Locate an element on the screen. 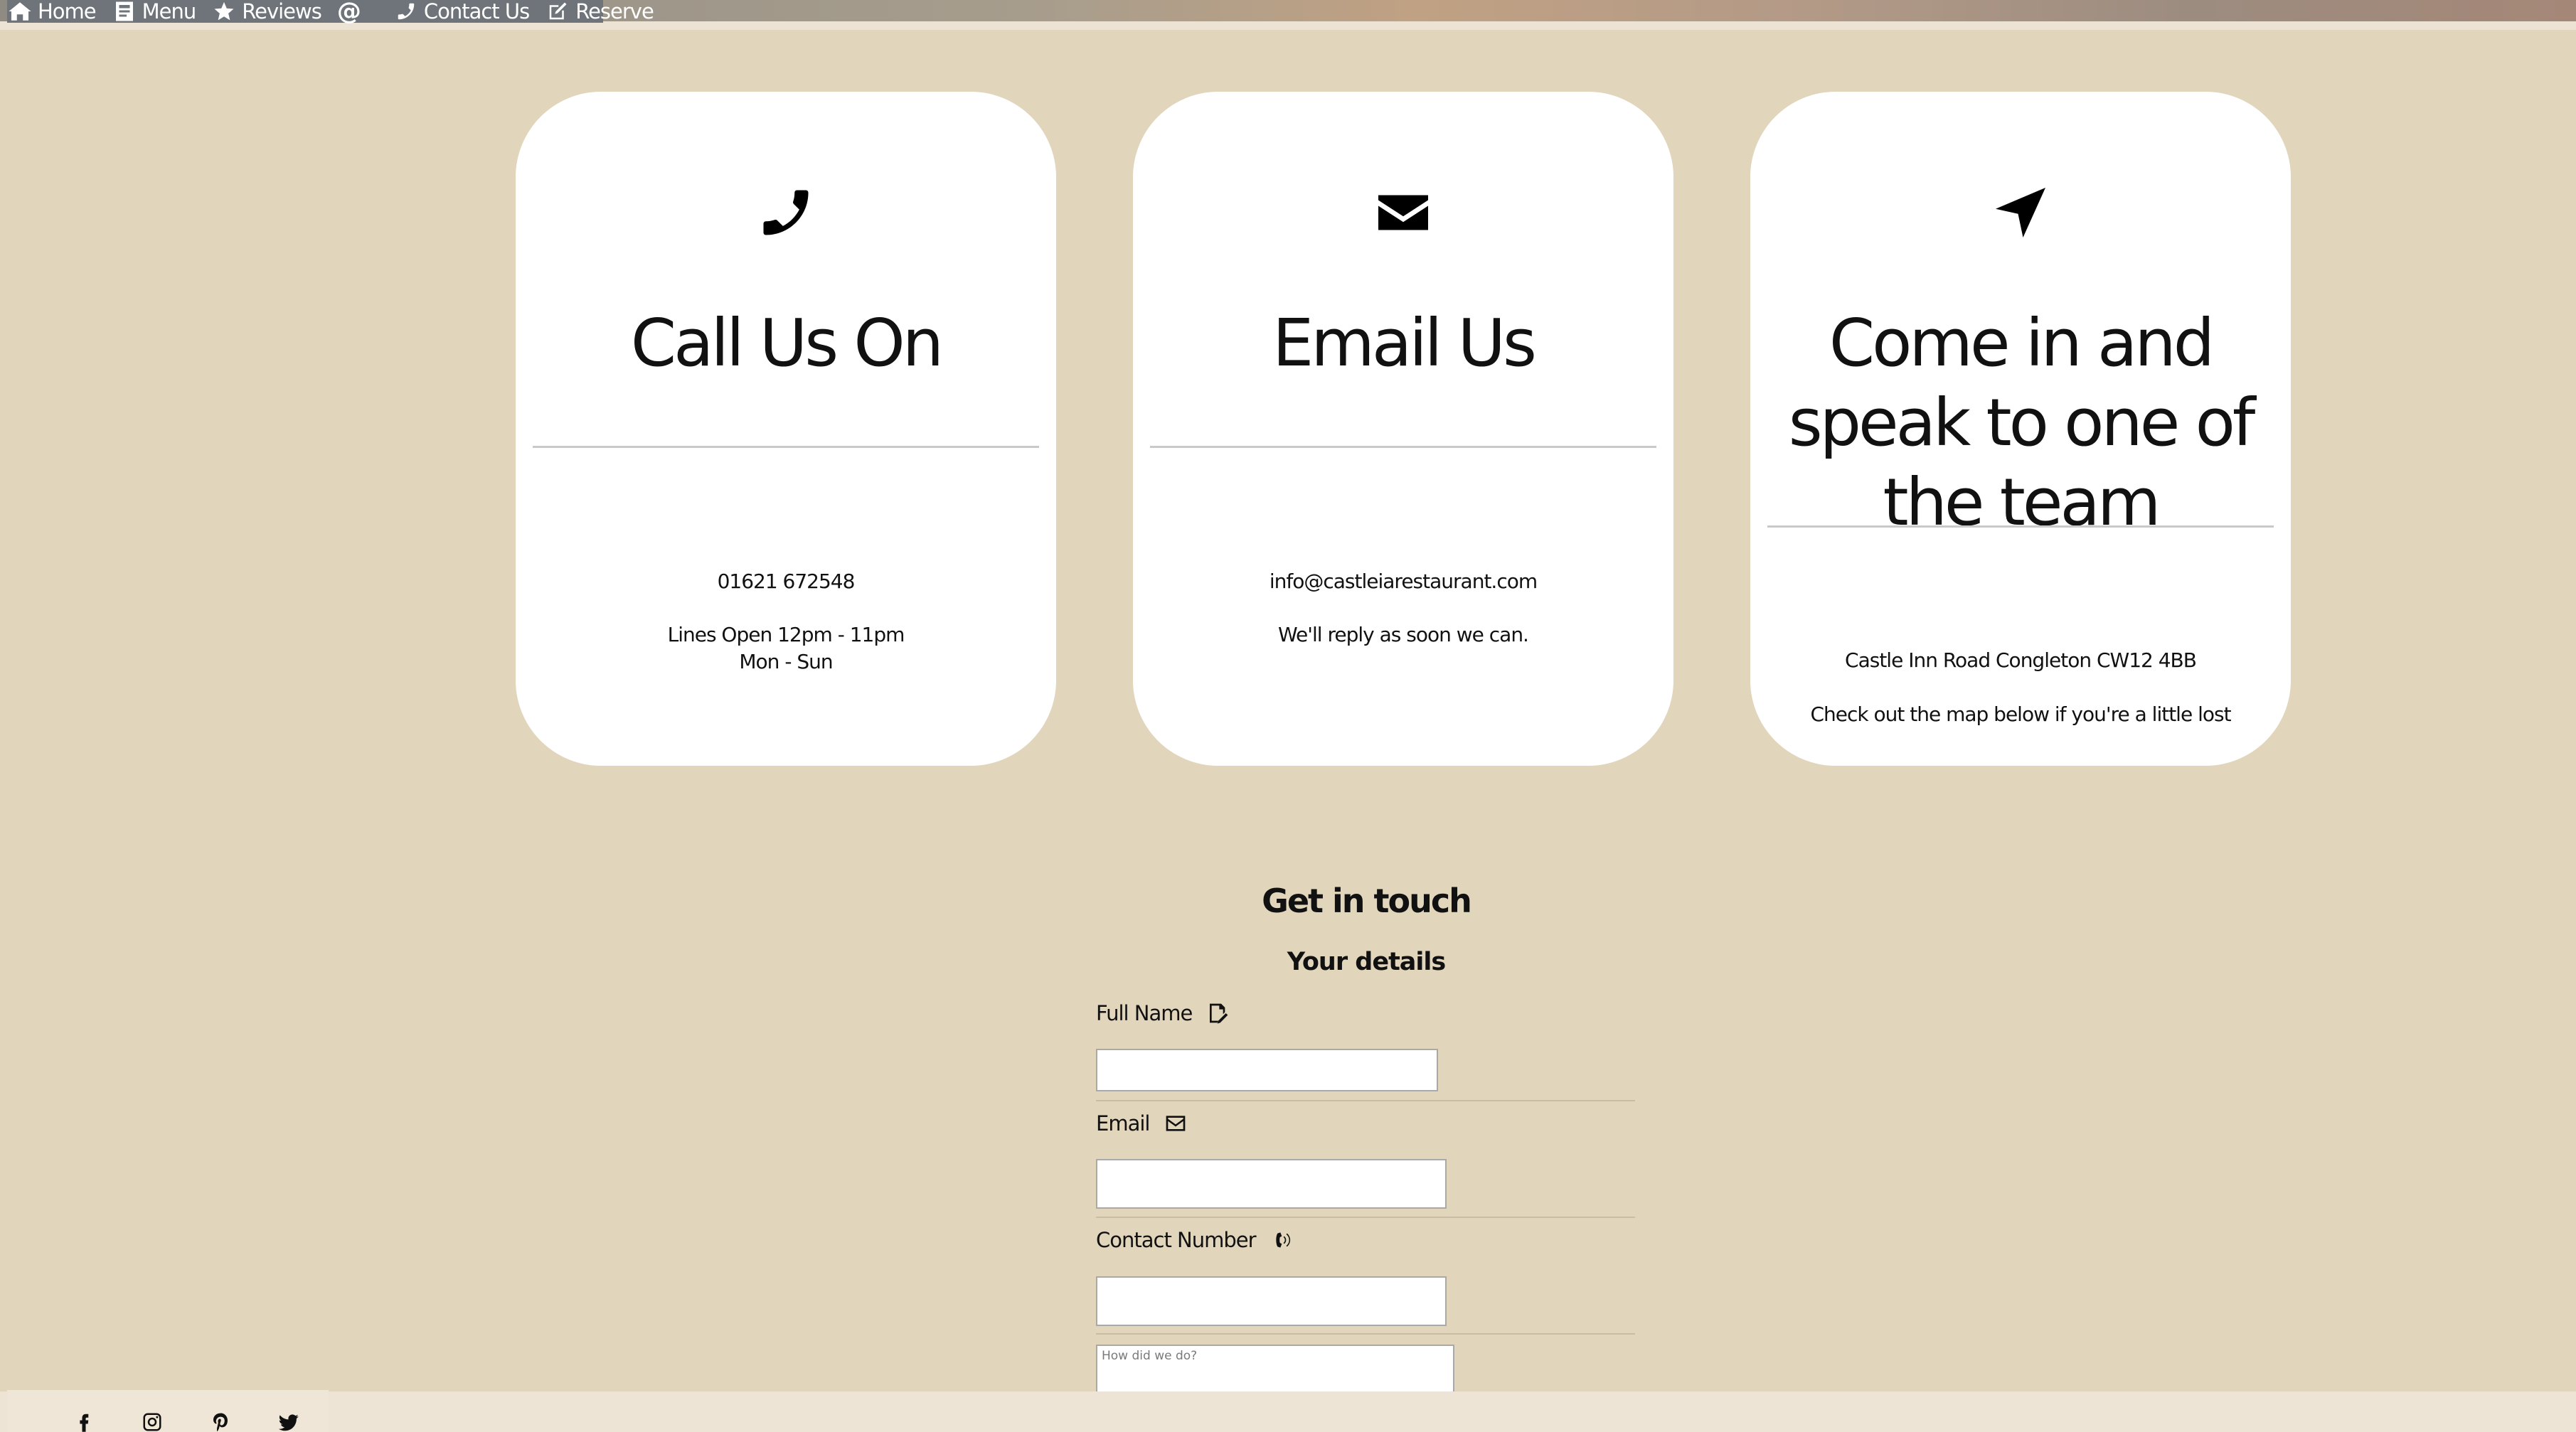 The height and width of the screenshot is (1432, 2576). email-address: info@castleiarestaurant.com is located at coordinates (1403, 581).